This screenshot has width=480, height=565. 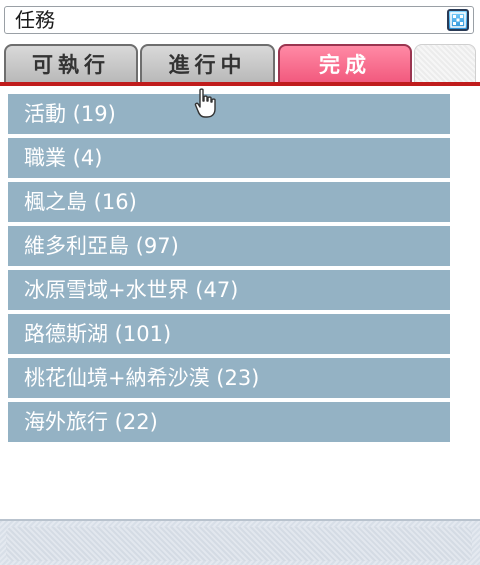 I want to click on tab-in-progress: 進行中, so click(x=207, y=63).